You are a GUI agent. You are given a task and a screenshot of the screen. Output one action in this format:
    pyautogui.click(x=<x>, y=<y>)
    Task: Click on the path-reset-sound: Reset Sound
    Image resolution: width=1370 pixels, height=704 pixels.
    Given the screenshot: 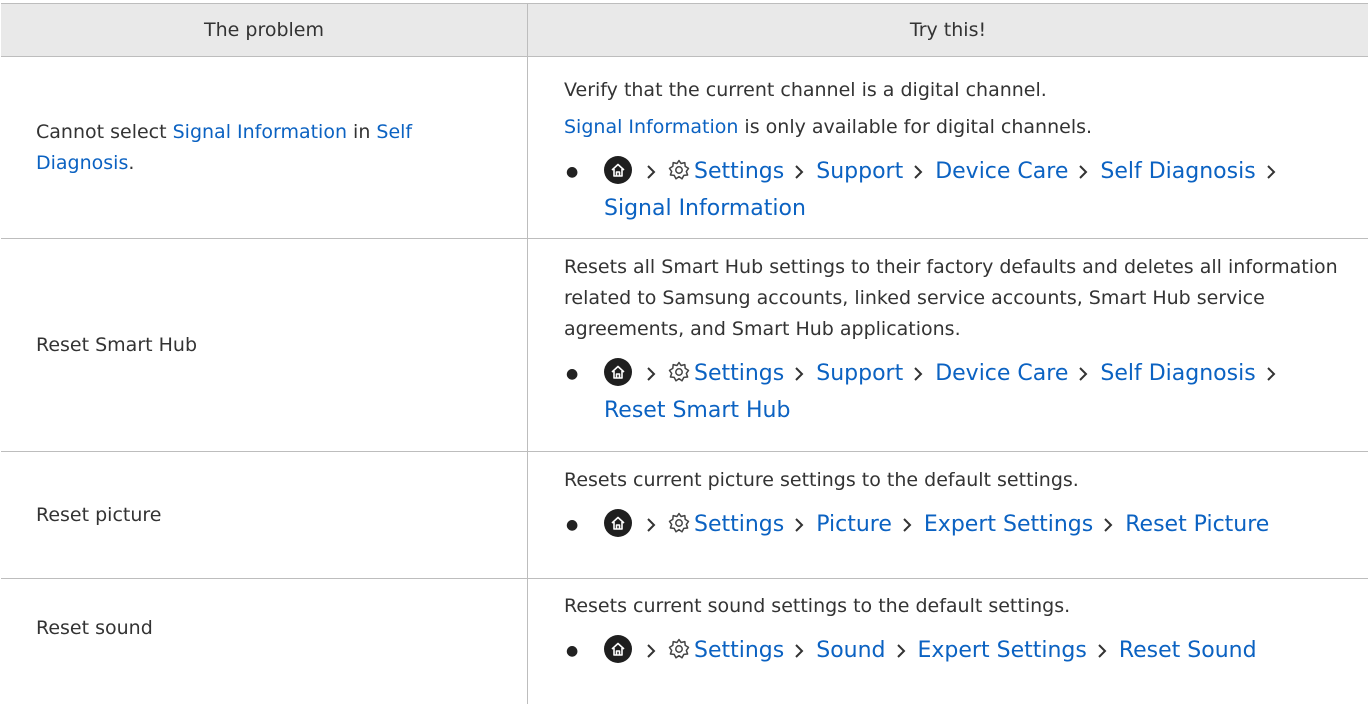 What is the action you would take?
    pyautogui.click(x=1188, y=650)
    